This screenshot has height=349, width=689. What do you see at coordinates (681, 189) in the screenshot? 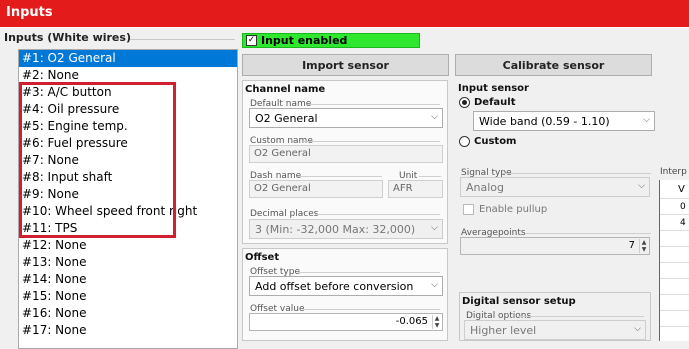
I see `grid-cell: V` at bounding box center [681, 189].